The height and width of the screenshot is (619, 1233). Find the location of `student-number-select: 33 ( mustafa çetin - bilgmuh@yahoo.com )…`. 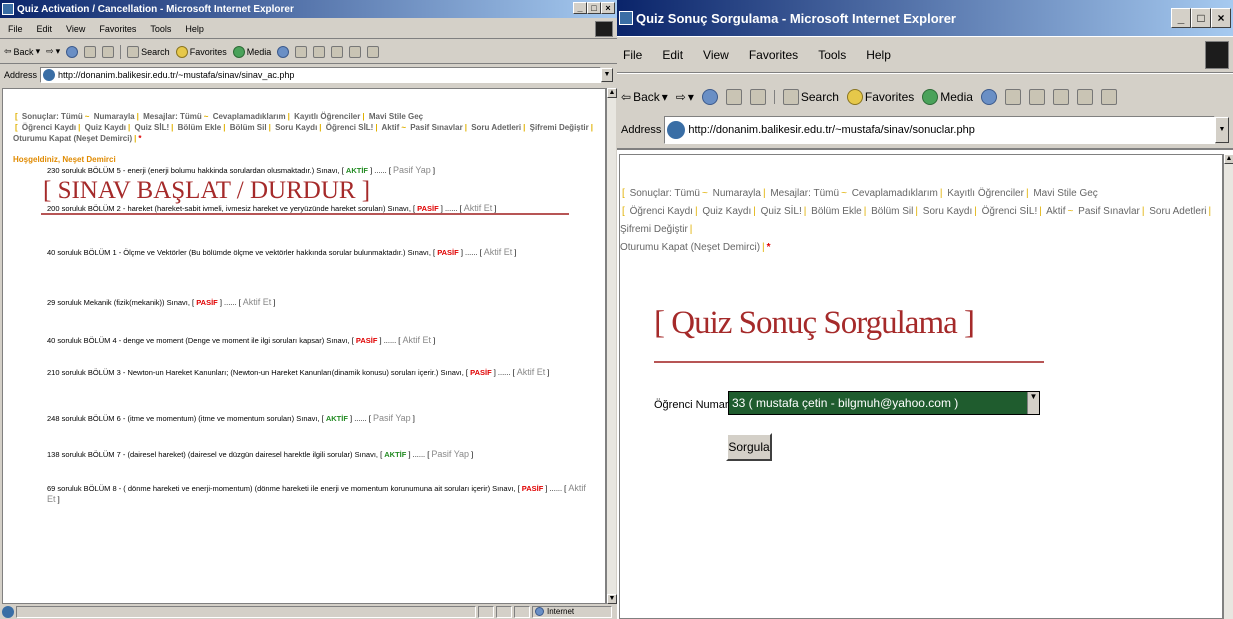

student-number-select: 33 ( mustafa çetin - bilgmuh@yahoo.com )… is located at coordinates (884, 403).